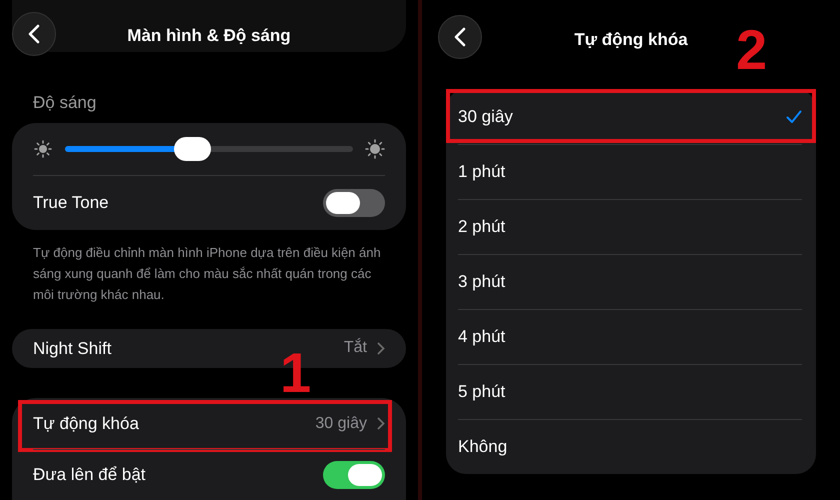  Describe the element at coordinates (482, 282) in the screenshot. I see `option-label: 3 phút` at that location.